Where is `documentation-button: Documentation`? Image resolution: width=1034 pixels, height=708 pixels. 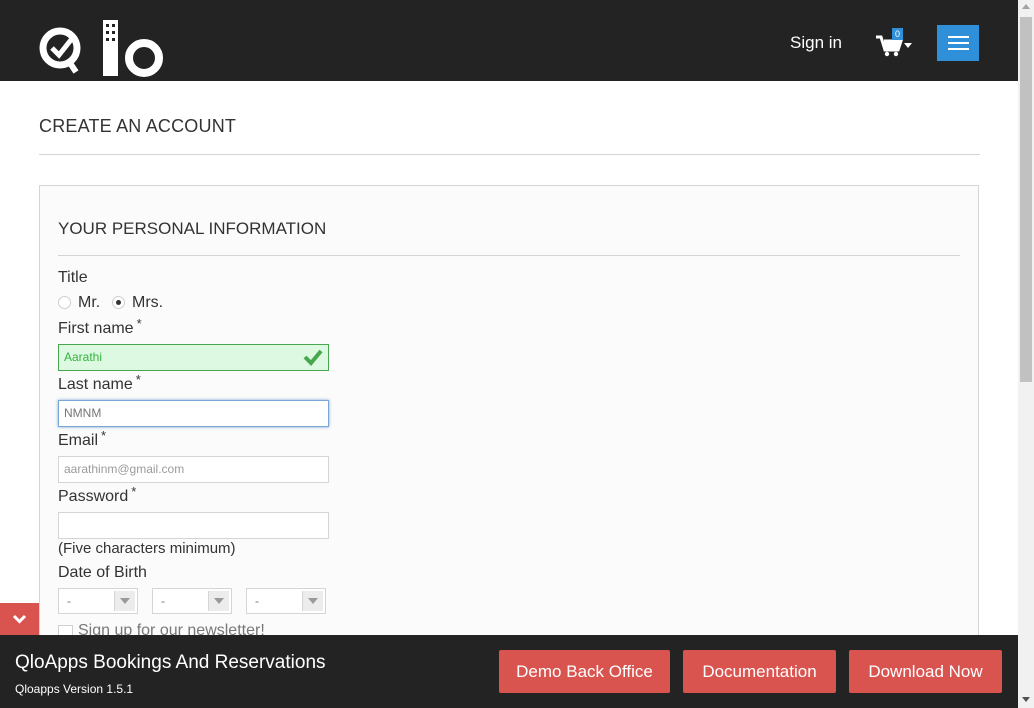
documentation-button: Documentation is located at coordinates (759, 671).